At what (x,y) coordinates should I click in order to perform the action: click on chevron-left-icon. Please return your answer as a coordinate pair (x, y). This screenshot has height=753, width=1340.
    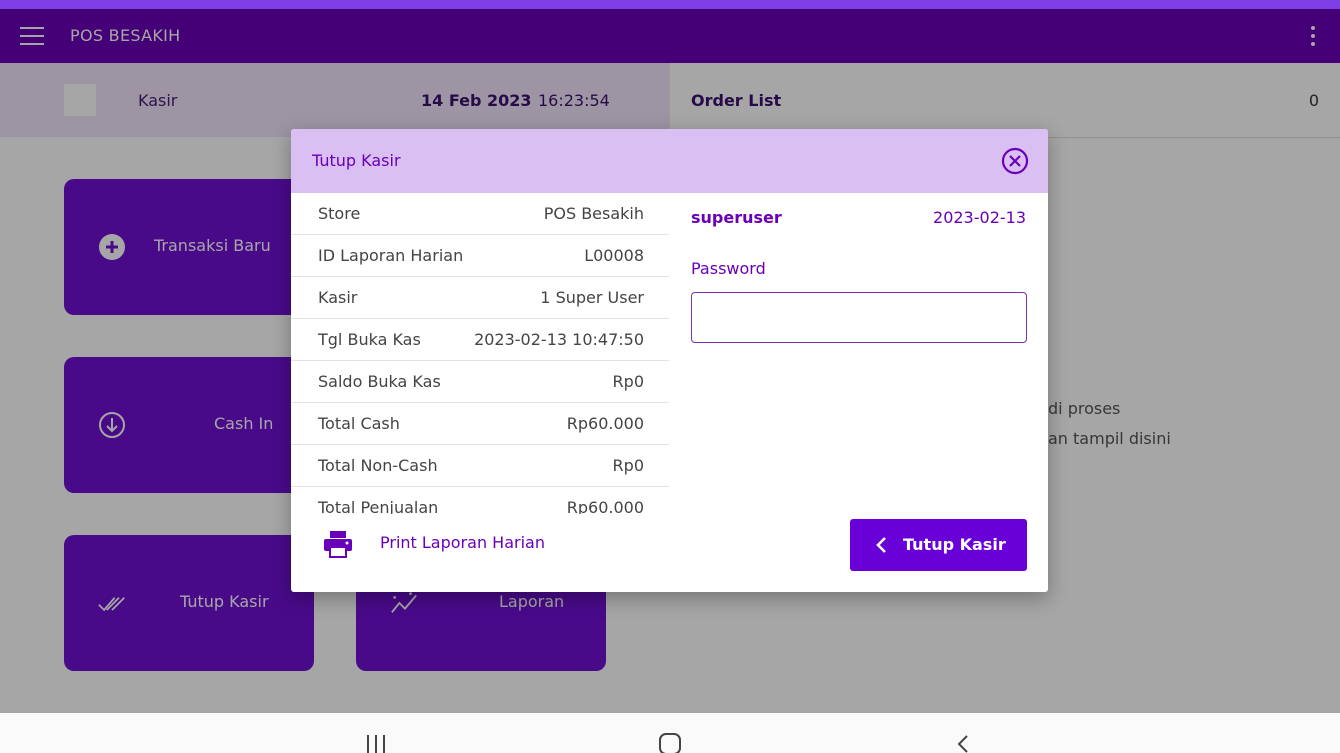
    Looking at the image, I should click on (881, 545).